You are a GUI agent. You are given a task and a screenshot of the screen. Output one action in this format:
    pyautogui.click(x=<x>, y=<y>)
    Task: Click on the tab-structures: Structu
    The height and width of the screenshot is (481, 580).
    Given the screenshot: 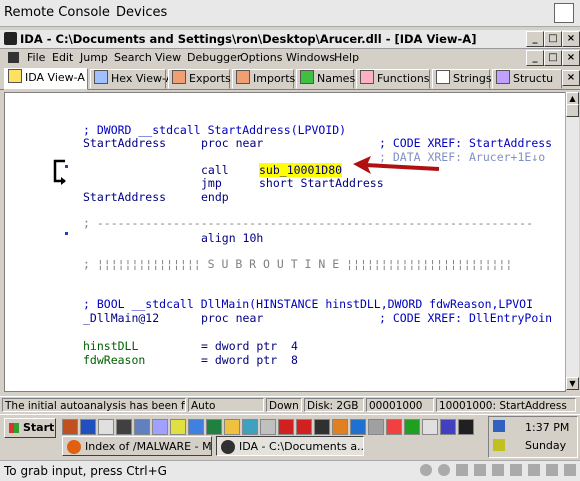 What is the action you would take?
    pyautogui.click(x=527, y=79)
    